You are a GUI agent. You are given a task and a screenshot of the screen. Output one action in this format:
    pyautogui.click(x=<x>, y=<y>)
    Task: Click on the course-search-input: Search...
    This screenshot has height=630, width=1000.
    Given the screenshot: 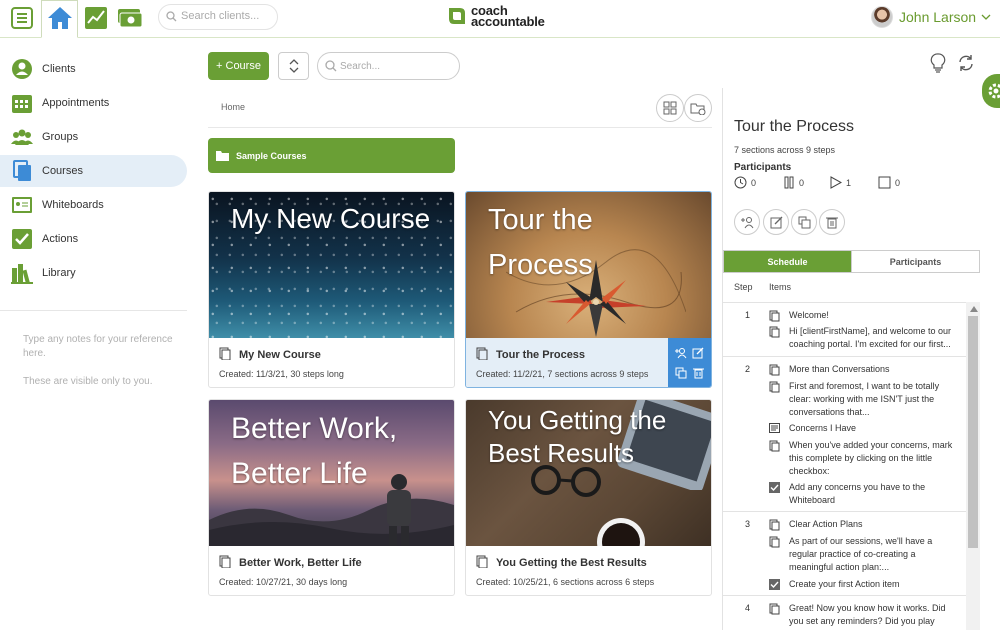 What is the action you would take?
    pyautogui.click(x=388, y=66)
    